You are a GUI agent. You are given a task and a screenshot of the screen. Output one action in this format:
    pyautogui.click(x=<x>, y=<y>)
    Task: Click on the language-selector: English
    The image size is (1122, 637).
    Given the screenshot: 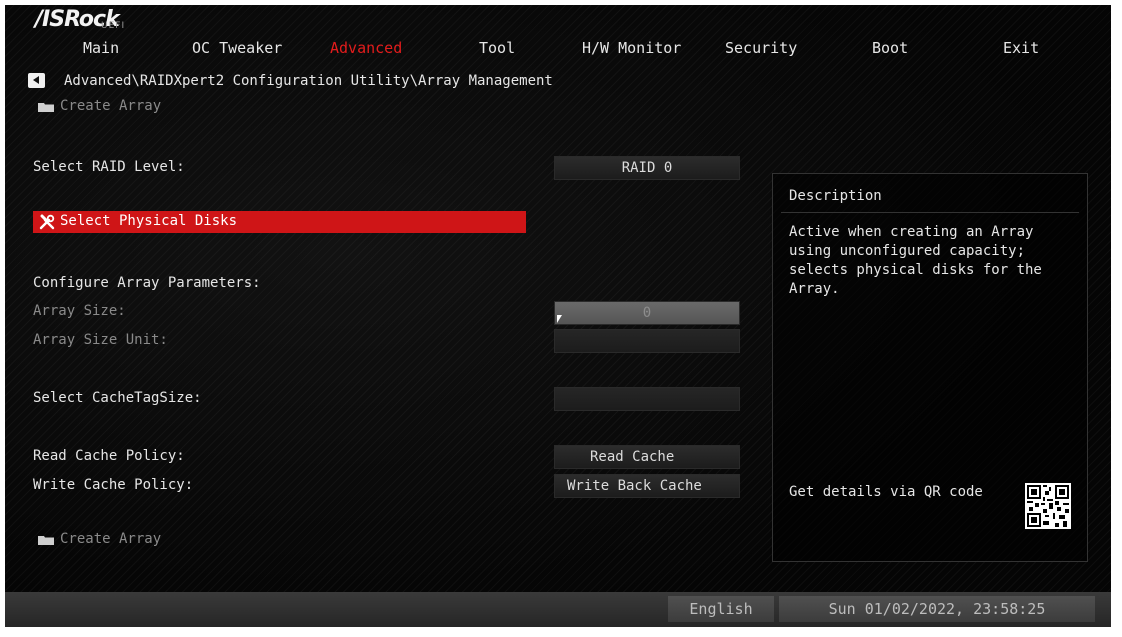 What is the action you would take?
    pyautogui.click(x=721, y=609)
    